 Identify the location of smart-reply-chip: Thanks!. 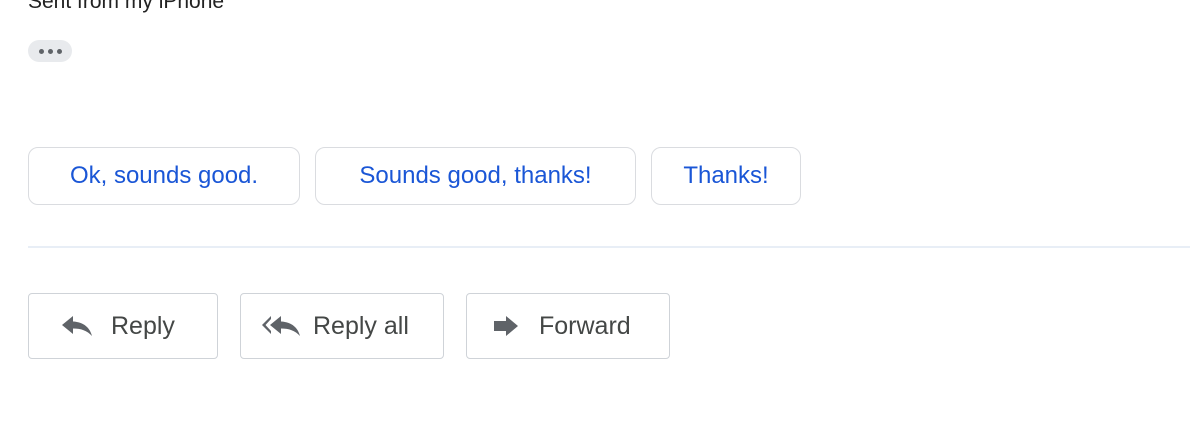
(726, 176).